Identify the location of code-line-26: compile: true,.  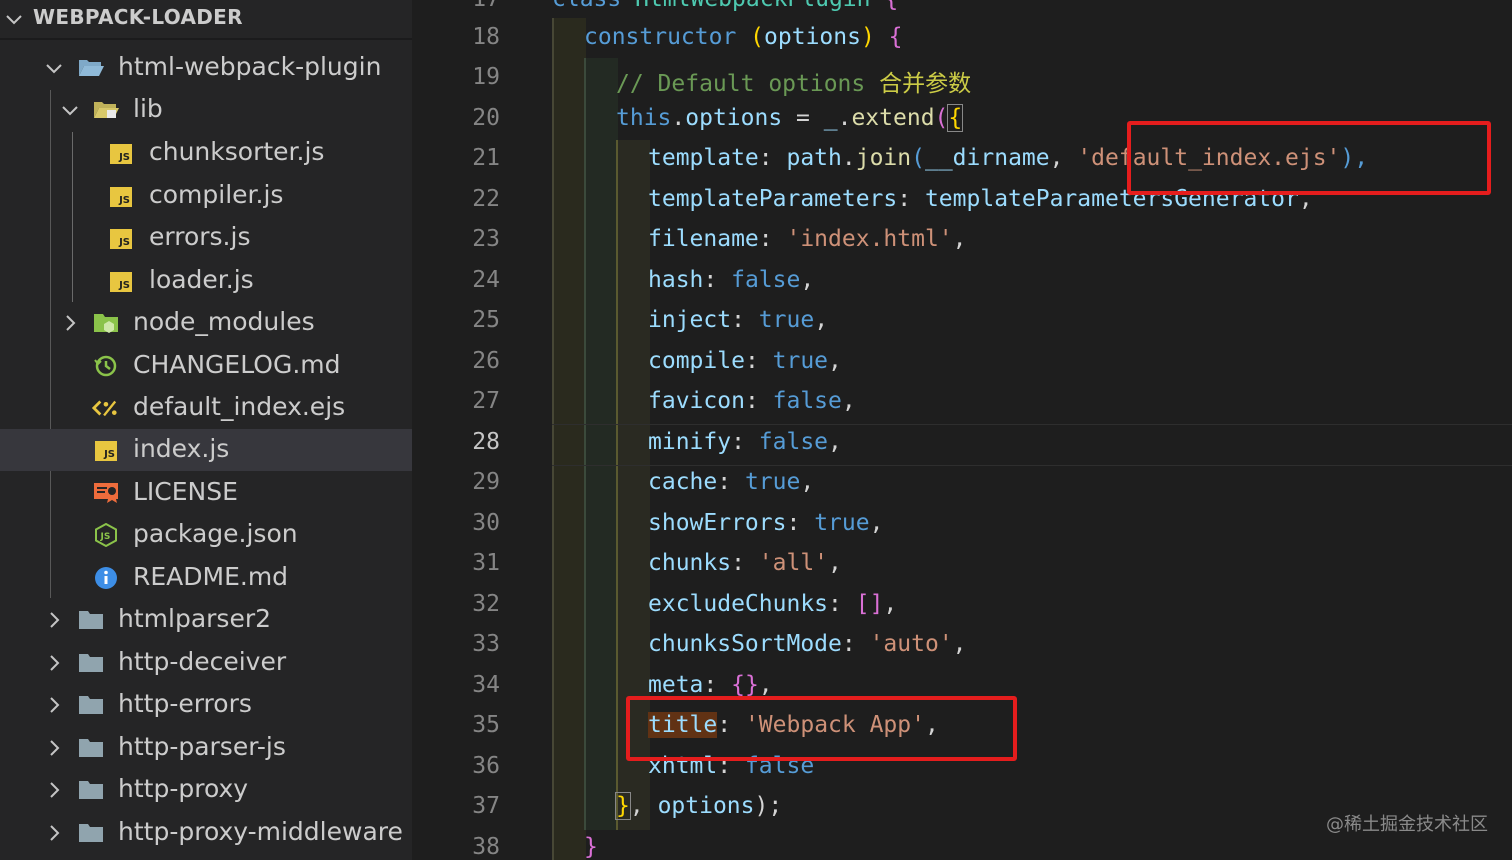
(745, 361).